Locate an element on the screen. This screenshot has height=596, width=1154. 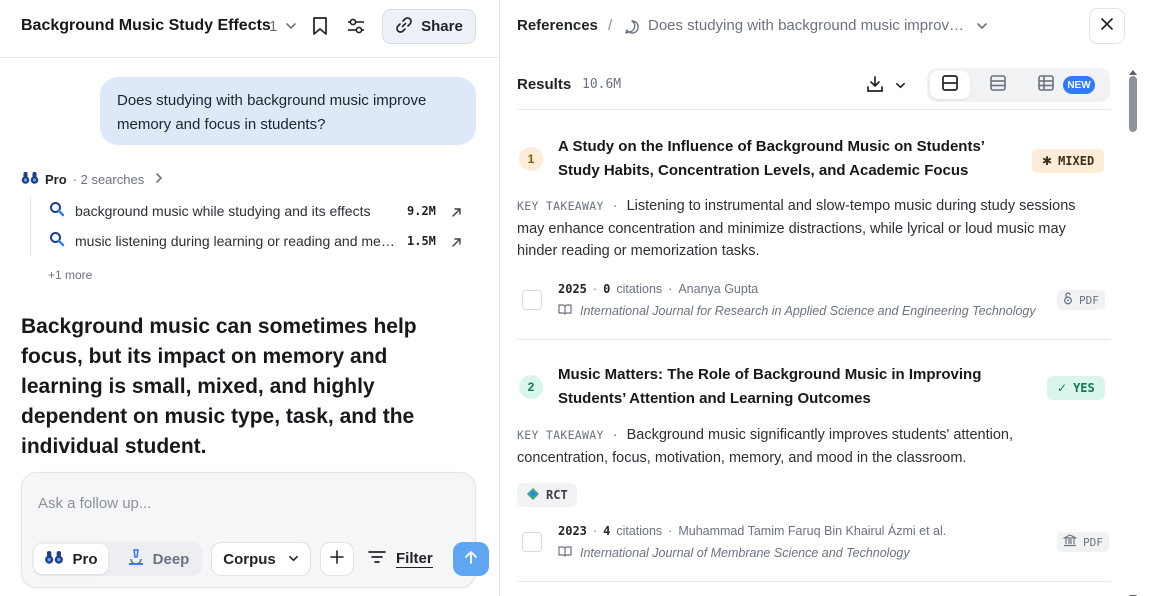
searches-count: · 2 searches is located at coordinates (108, 179).